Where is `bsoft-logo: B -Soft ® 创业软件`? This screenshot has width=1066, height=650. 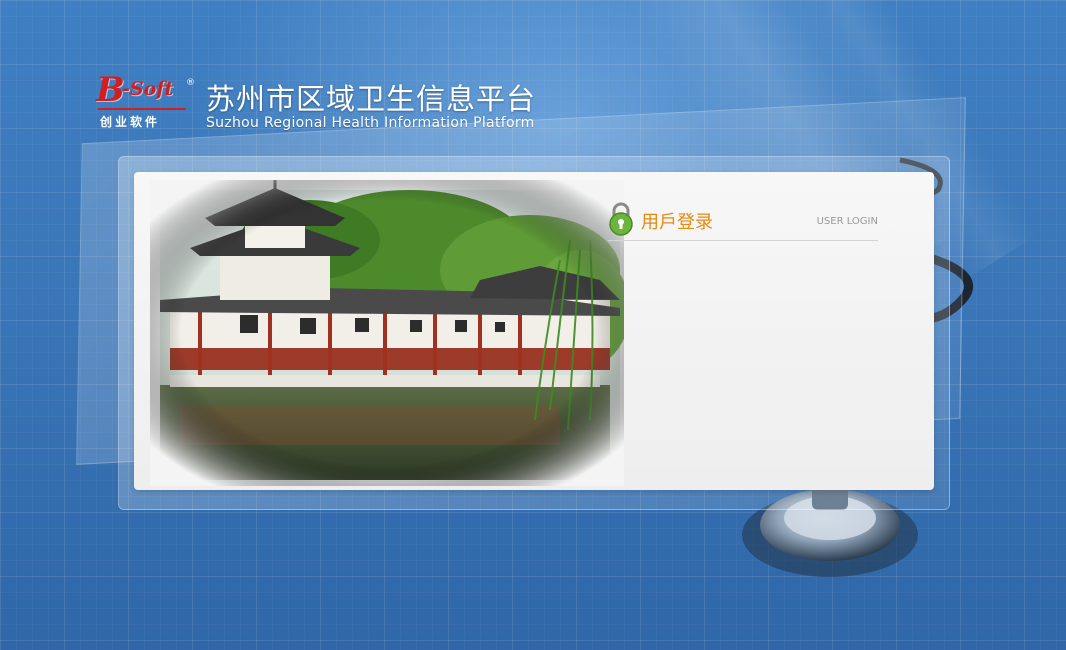
bsoft-logo: B -Soft ® 创业软件 is located at coordinates (146, 100).